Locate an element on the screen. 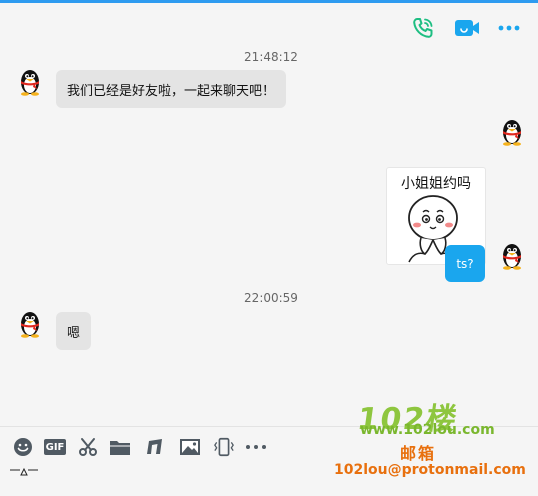 This screenshot has height=496, width=538. scissors-icon is located at coordinates (88, 447).